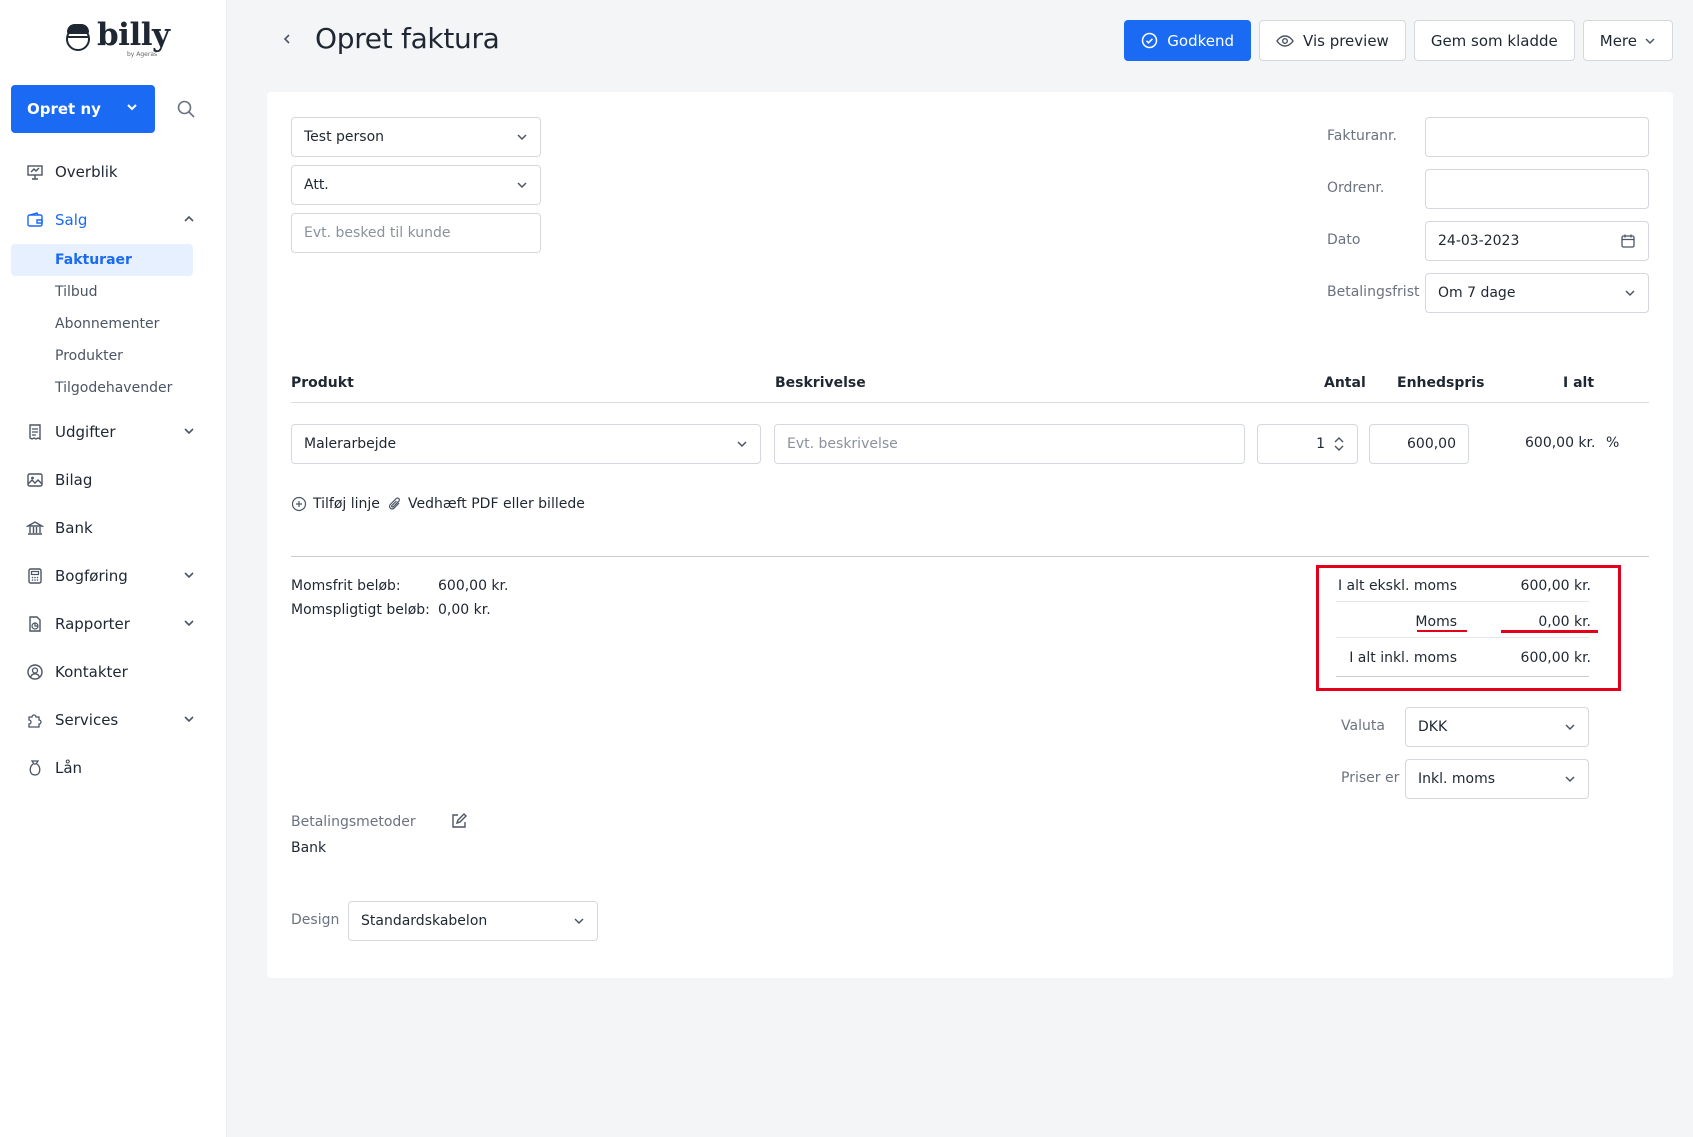 This screenshot has width=1693, height=1137. Describe the element at coordinates (78, 38) in the screenshot. I see `billy-mascot-icon` at that location.